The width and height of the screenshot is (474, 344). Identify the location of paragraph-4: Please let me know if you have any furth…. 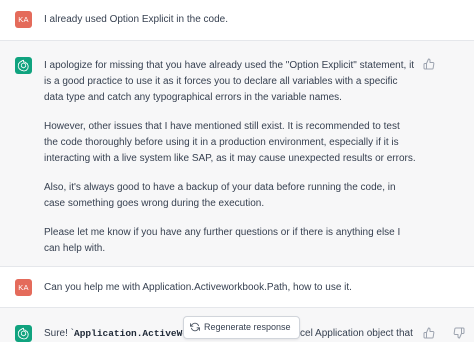
(222, 240).